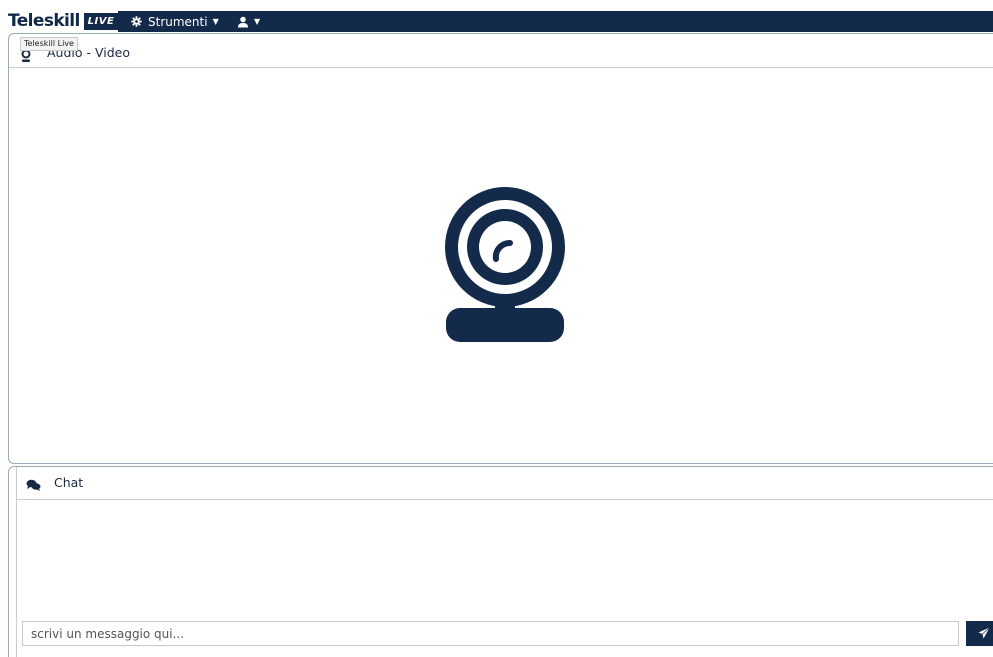  What do you see at coordinates (136, 21) in the screenshot?
I see `gear-icon` at bounding box center [136, 21].